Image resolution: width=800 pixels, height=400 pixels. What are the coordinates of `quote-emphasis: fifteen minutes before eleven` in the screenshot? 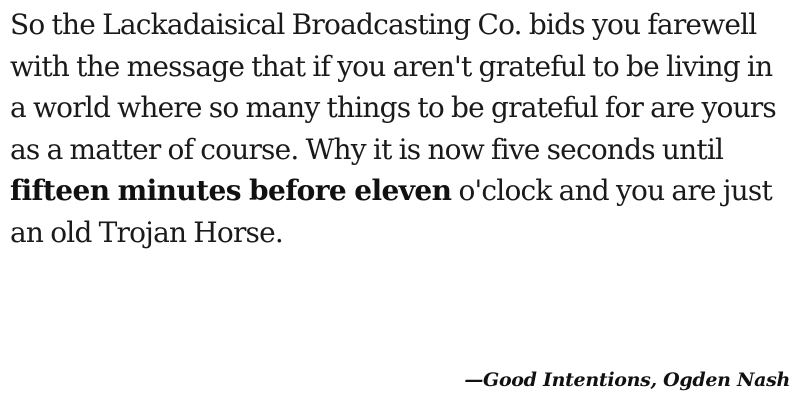 It's located at (231, 190).